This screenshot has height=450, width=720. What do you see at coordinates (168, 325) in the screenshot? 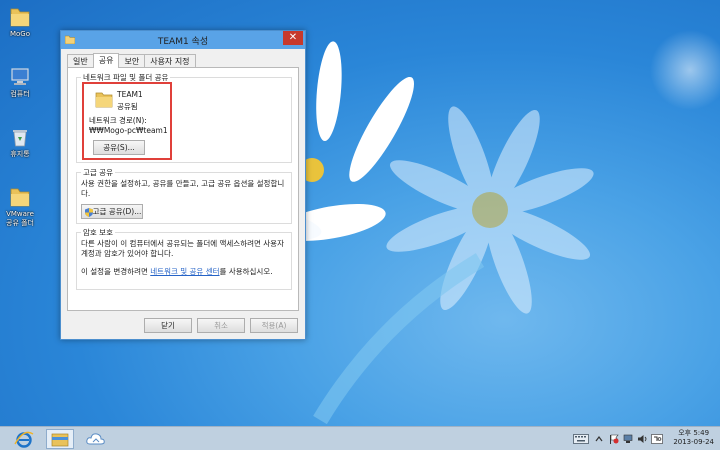
I see `close-button: 닫기` at bounding box center [168, 325].